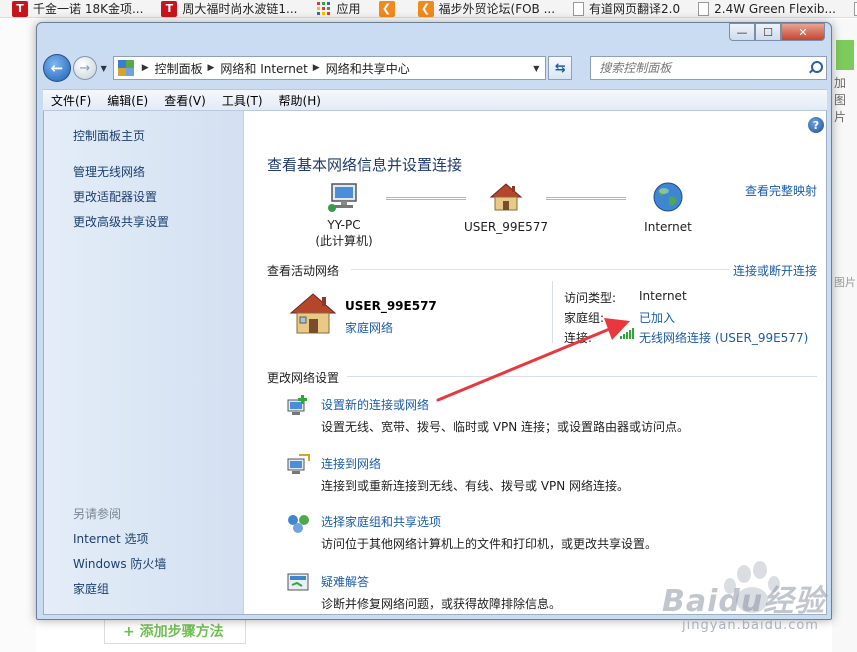 The height and width of the screenshot is (652, 857). Describe the element at coordinates (109, 171) in the screenshot. I see `sidebar-manage-wireless: 管理无线网络` at that location.